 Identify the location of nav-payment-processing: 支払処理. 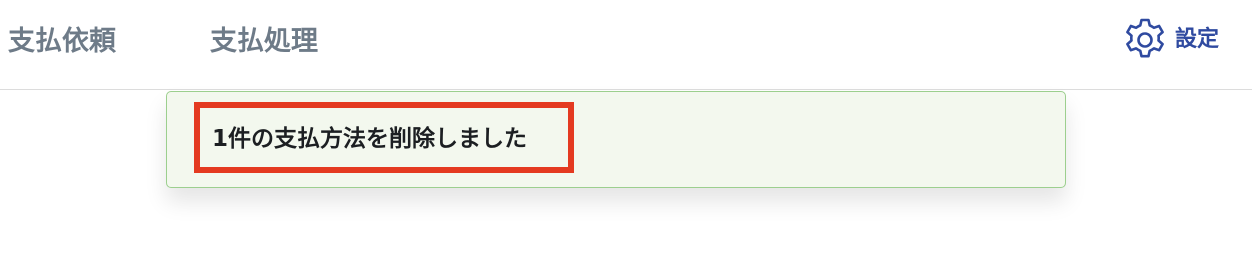
(264, 42).